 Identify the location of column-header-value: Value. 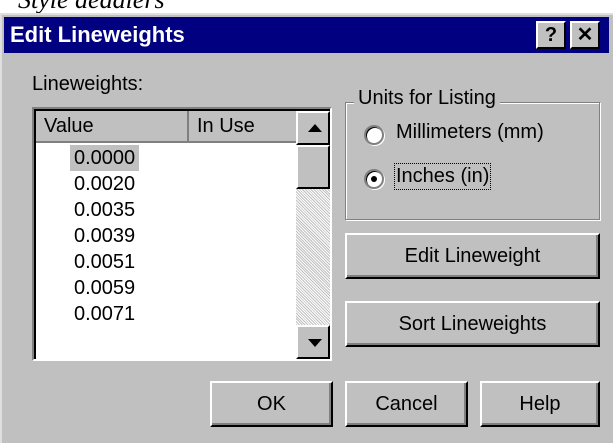
(112, 127).